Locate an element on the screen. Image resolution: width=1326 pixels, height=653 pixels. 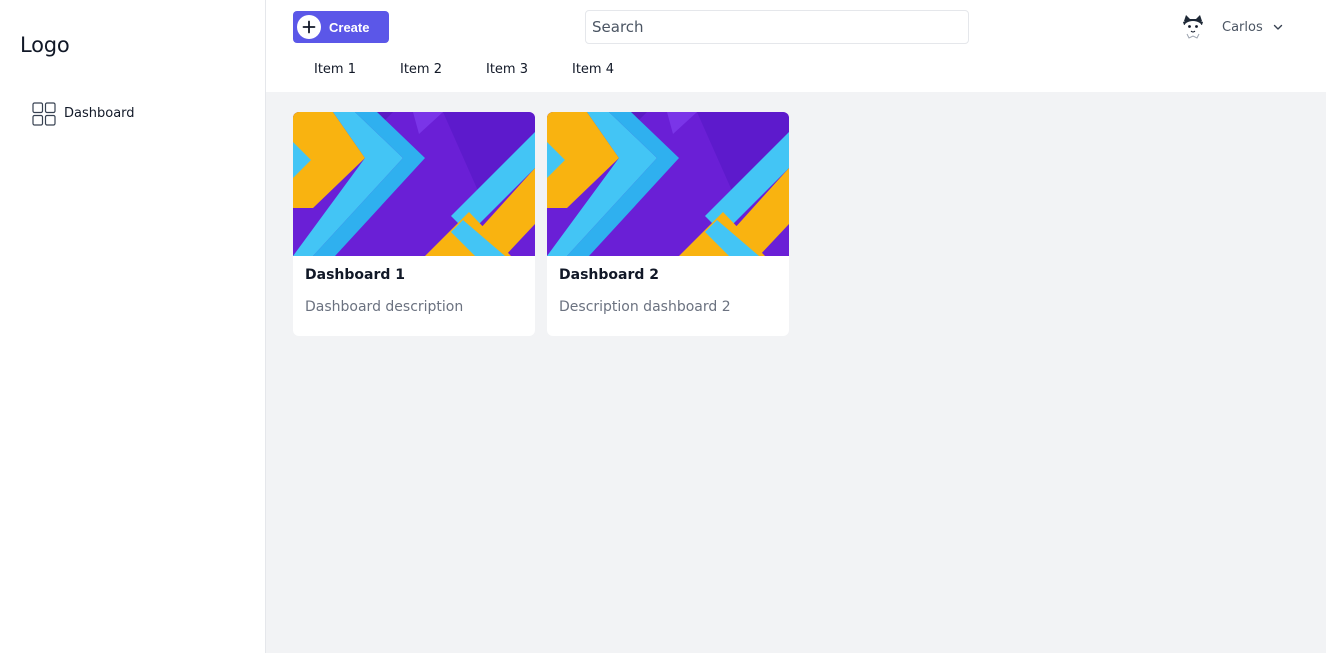
user-menu: Carlos is located at coordinates (1230, 27).